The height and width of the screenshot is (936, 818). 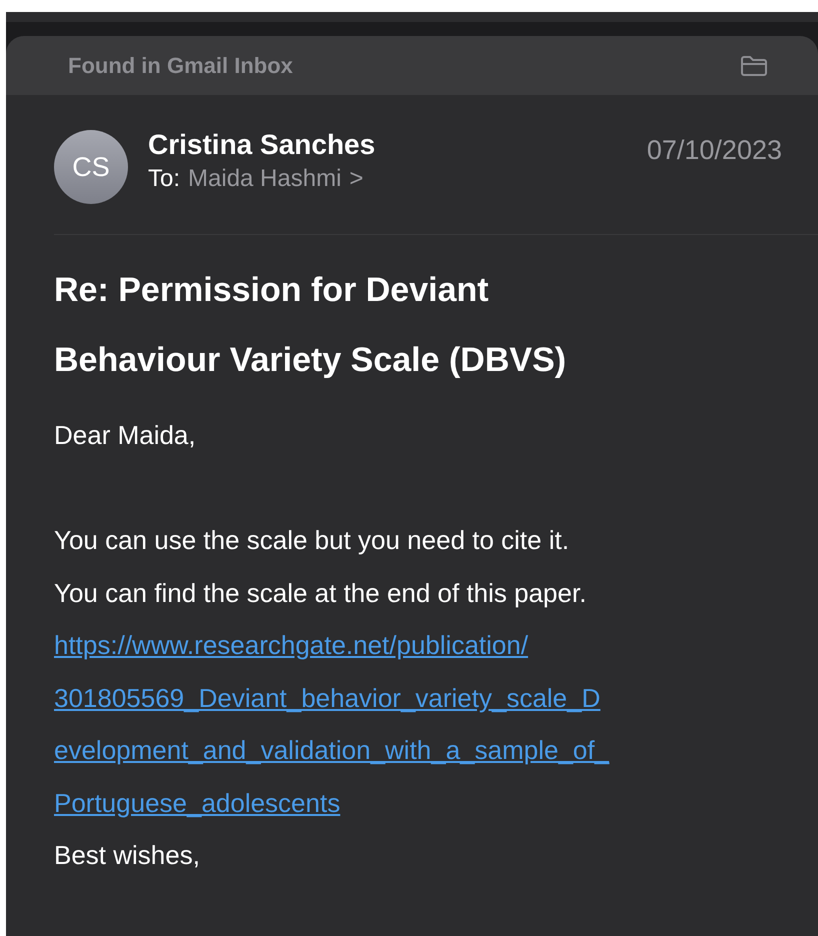 I want to click on message-date: 07/10/2023, so click(x=714, y=150).